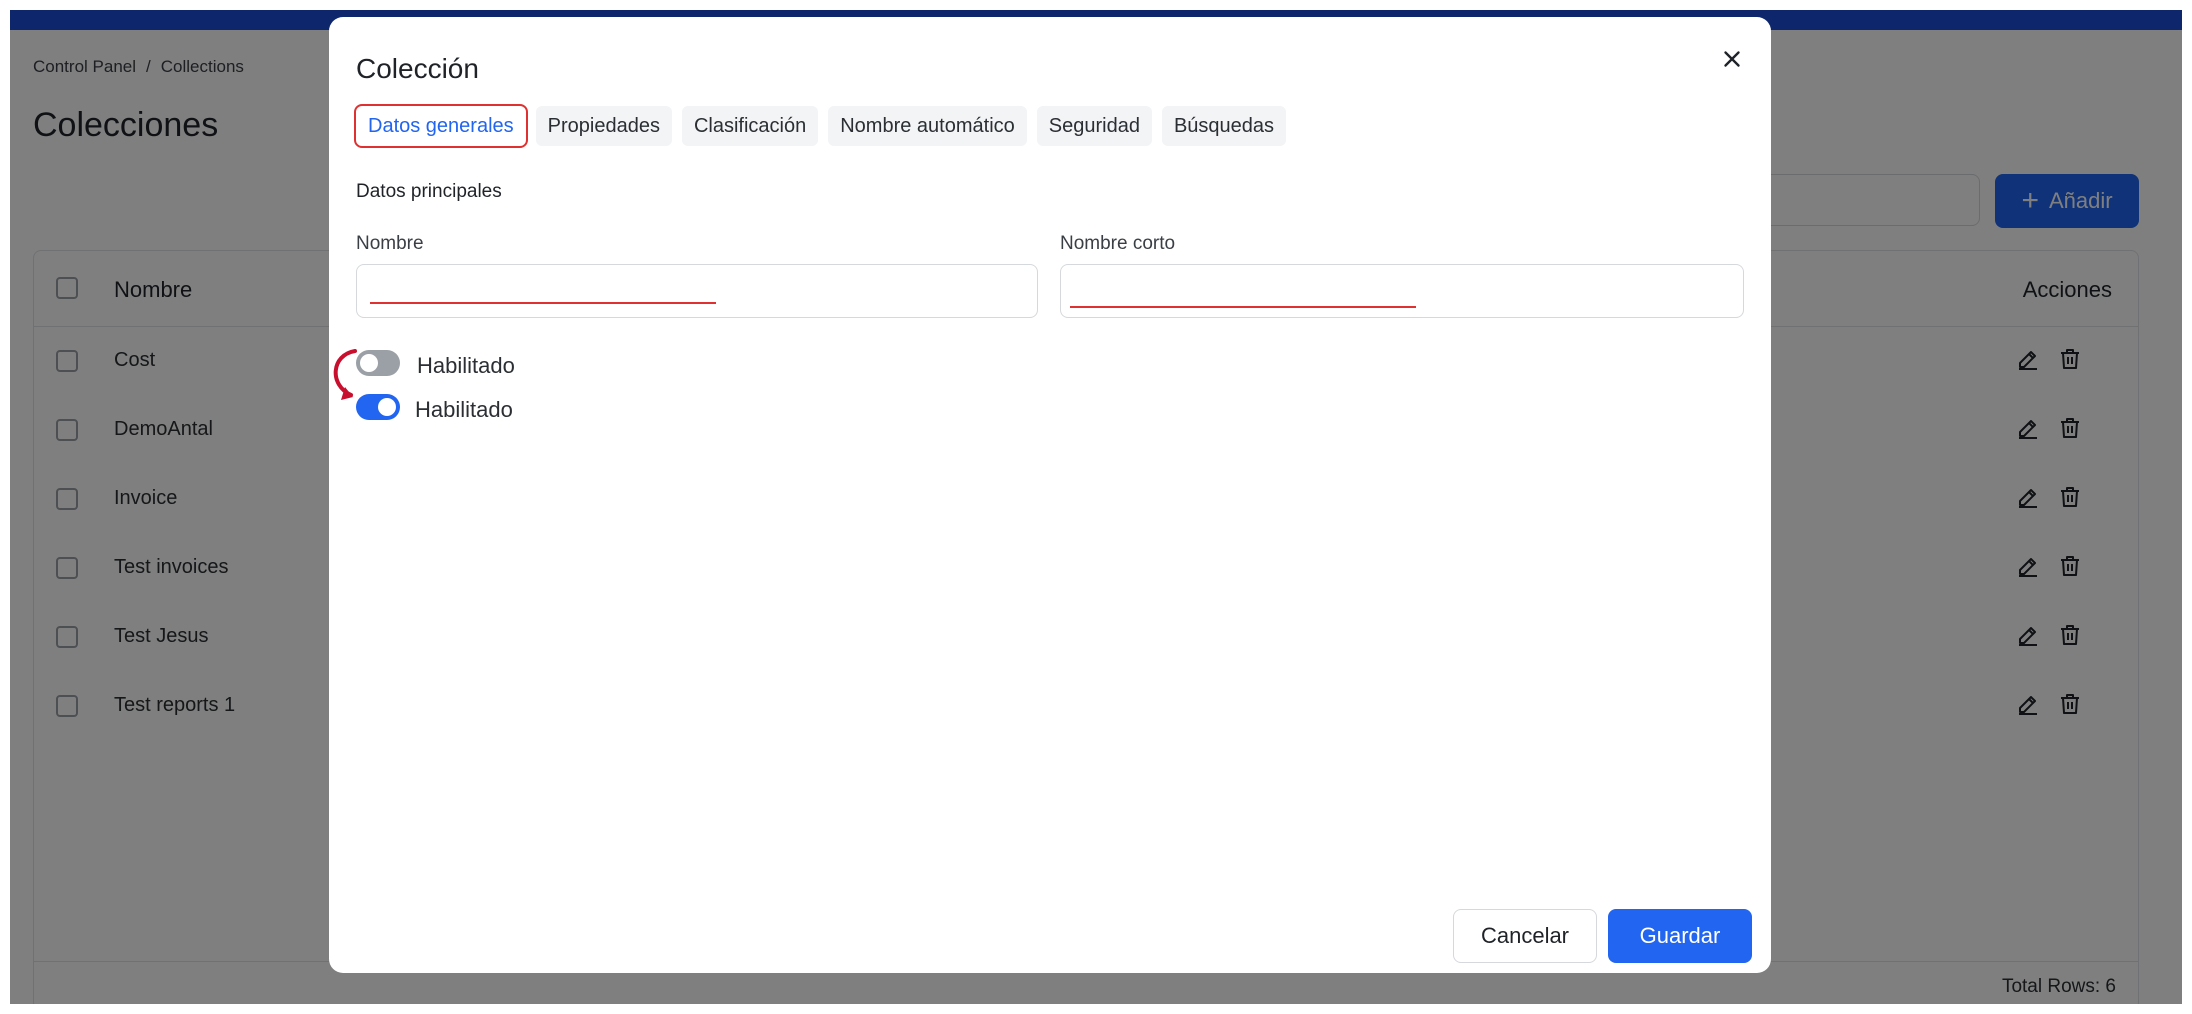 The width and height of the screenshot is (2192, 1014). I want to click on enabled-toggle-label-off: Habilitado, so click(466, 365).